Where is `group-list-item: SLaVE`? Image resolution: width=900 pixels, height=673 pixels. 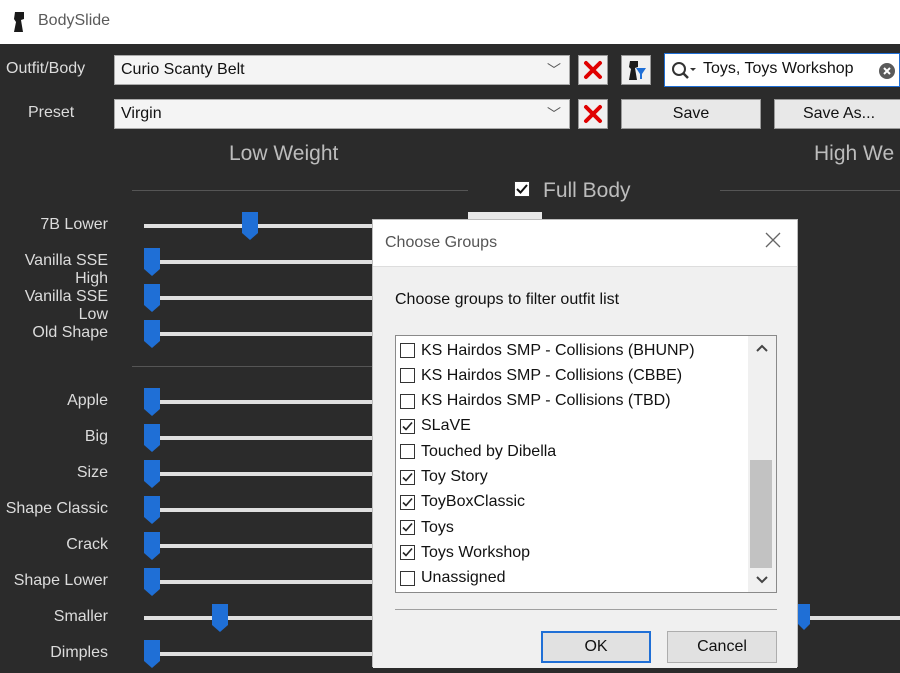 group-list-item: SLaVE is located at coordinates (435, 426).